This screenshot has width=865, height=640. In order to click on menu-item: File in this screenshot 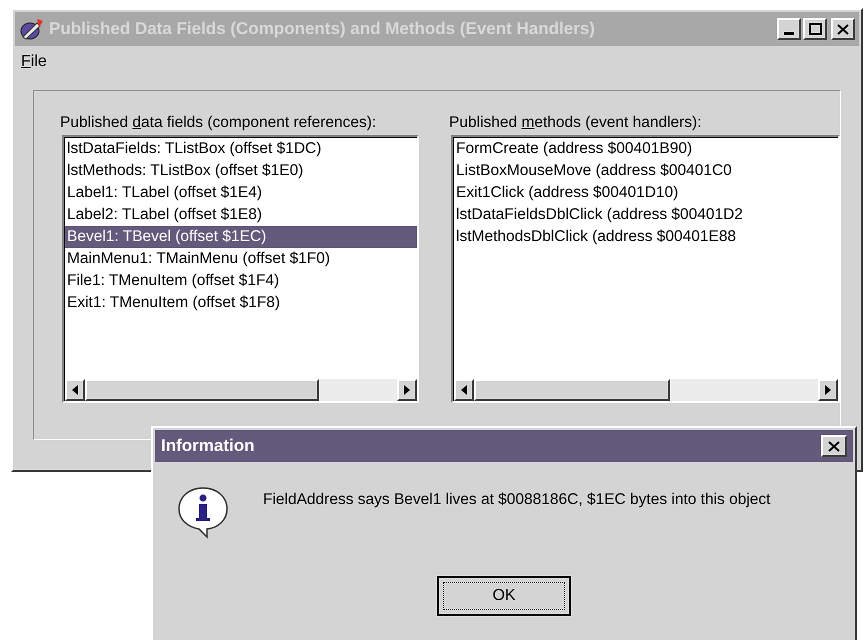, I will do `click(34, 62)`.